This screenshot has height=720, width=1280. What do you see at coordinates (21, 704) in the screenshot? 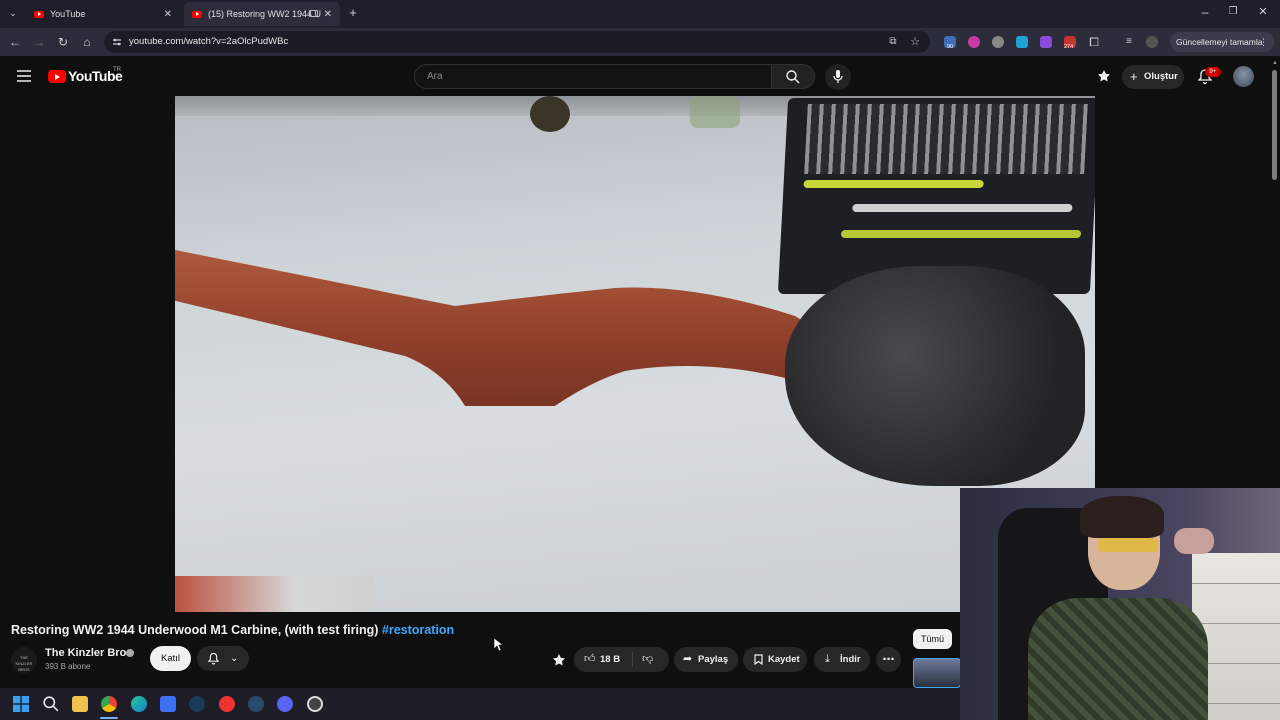
I see `windows-start-icon` at bounding box center [21, 704].